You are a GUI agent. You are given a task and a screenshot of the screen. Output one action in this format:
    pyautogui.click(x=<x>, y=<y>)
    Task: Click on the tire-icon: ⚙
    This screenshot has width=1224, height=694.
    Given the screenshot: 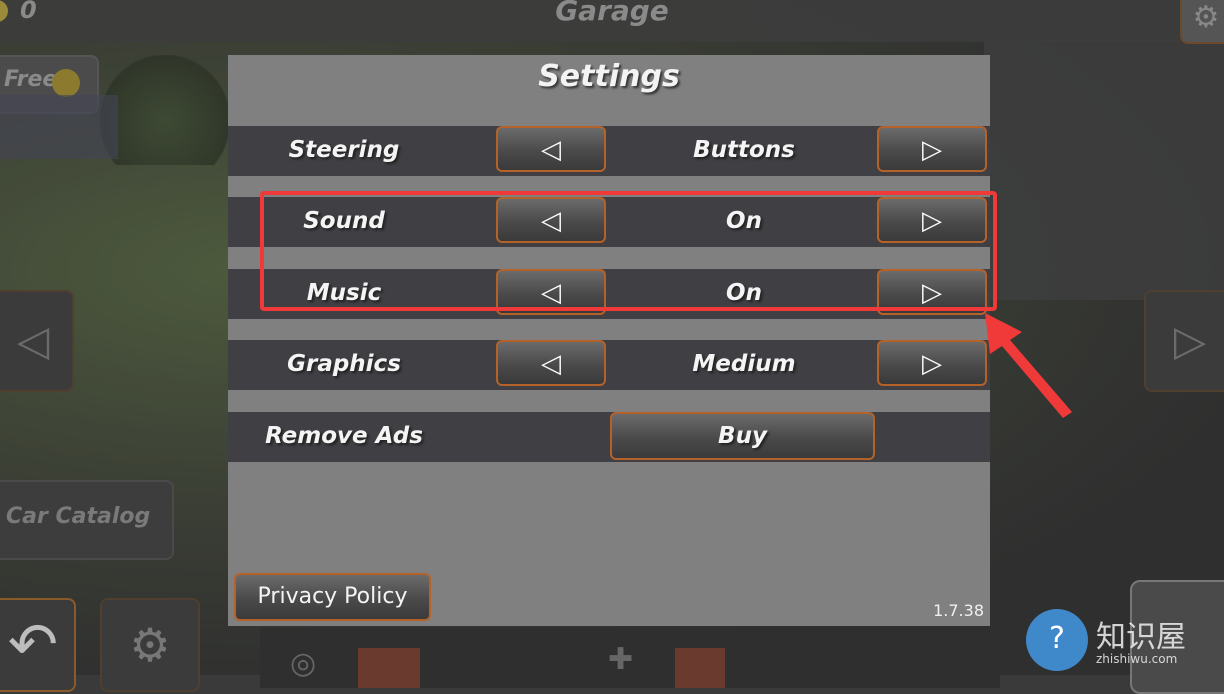 What is the action you would take?
    pyautogui.click(x=150, y=645)
    